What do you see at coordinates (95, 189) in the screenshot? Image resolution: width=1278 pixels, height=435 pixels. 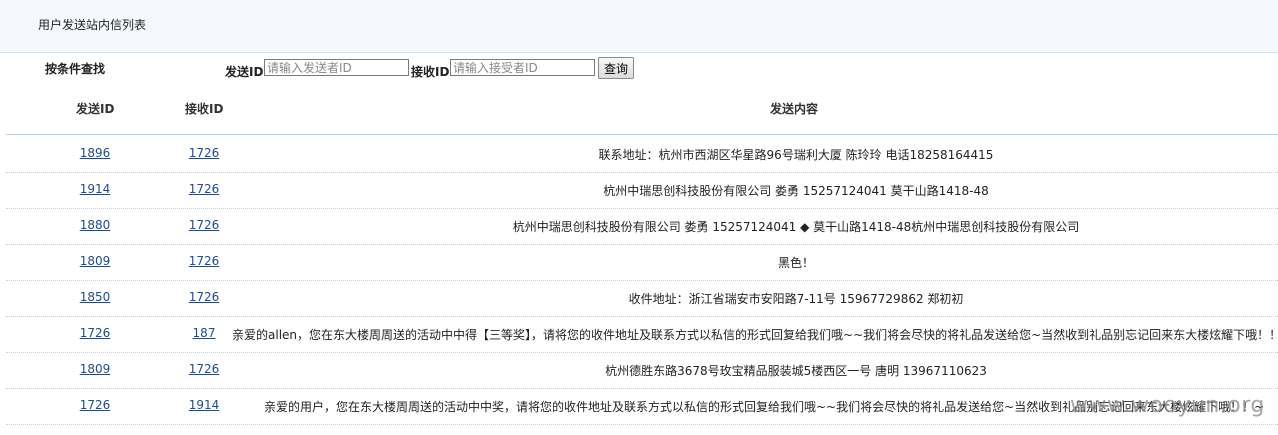 I see `sender-id-link: 1914` at bounding box center [95, 189].